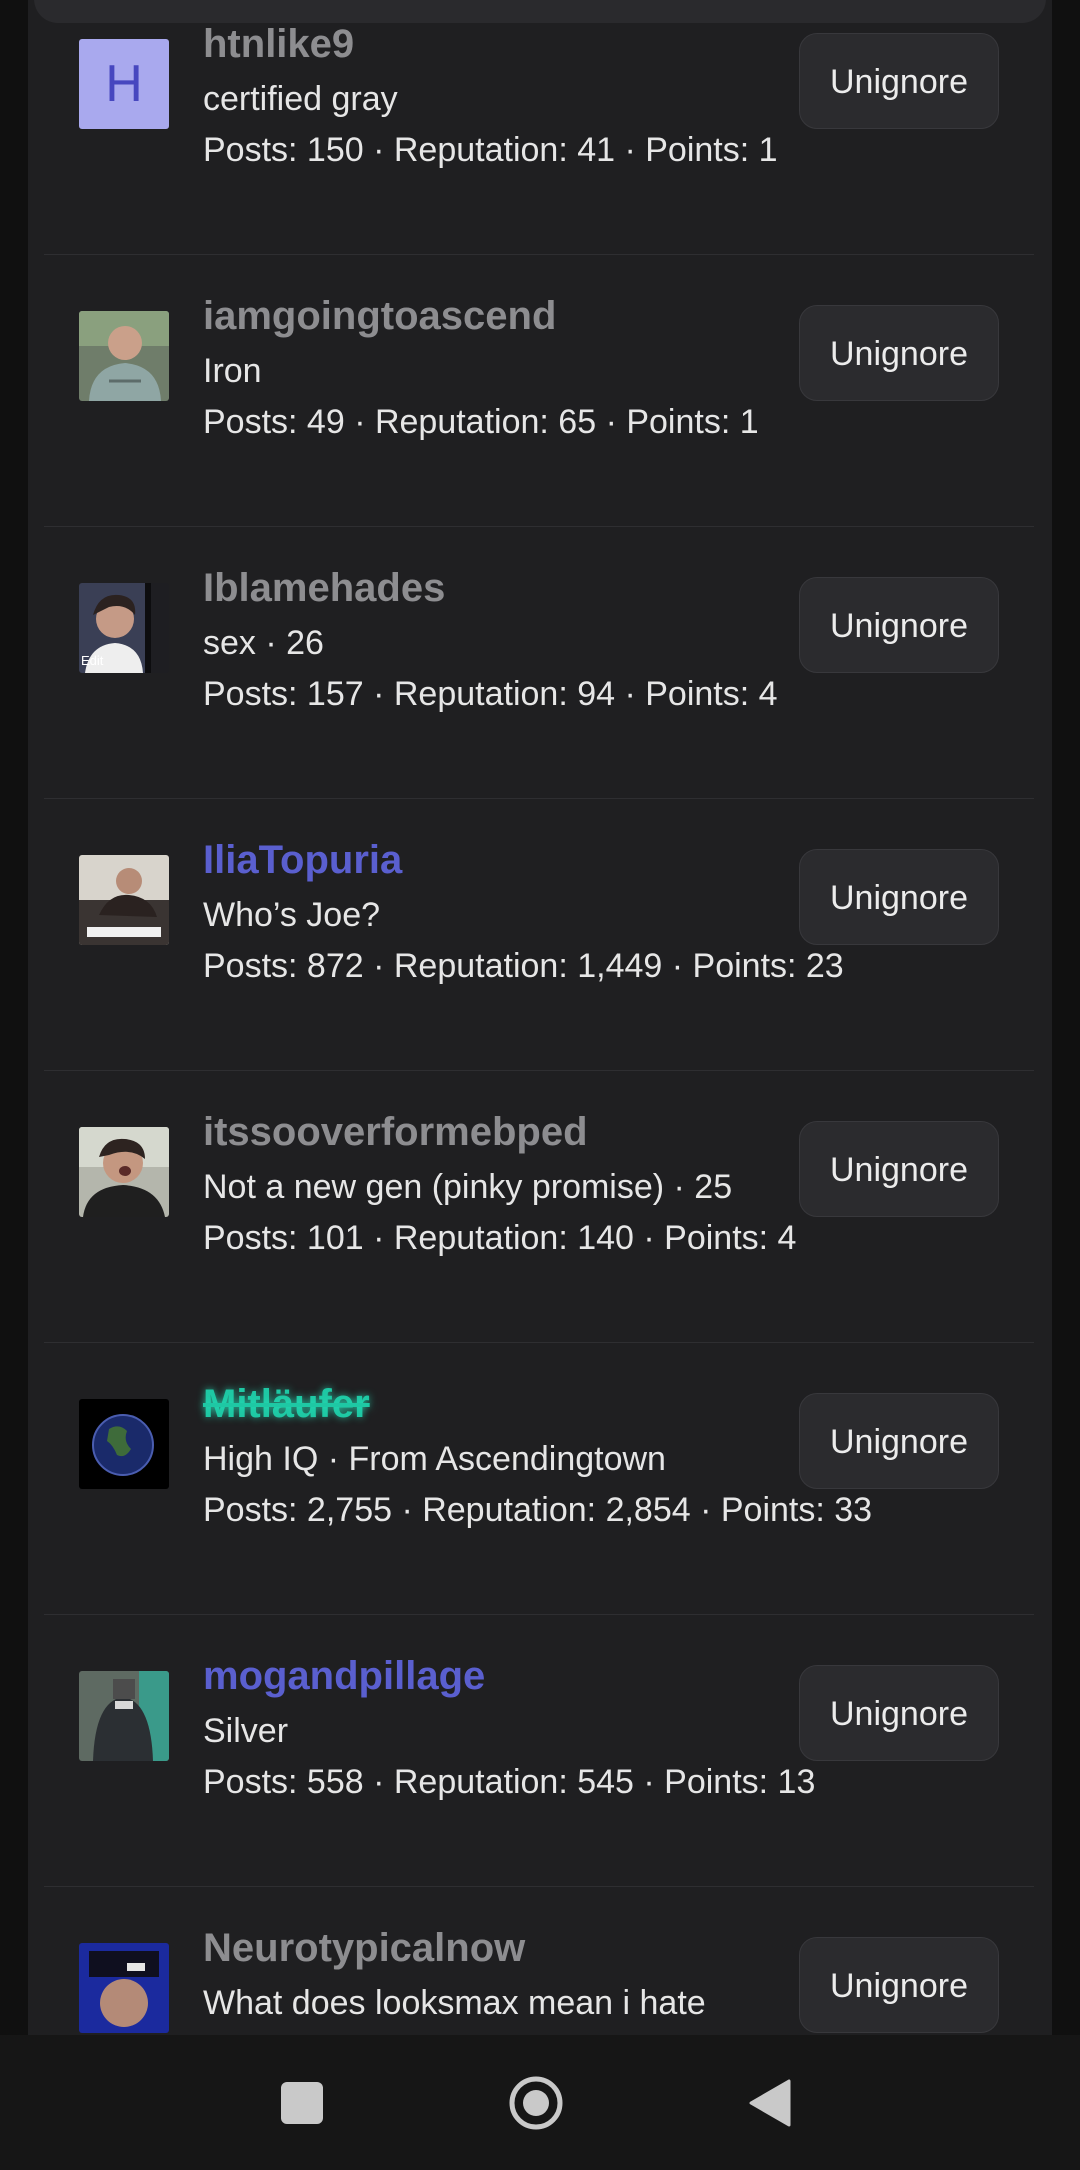 Image resolution: width=1080 pixels, height=2170 pixels. I want to click on system-navigation-bar, so click(540, 2102).